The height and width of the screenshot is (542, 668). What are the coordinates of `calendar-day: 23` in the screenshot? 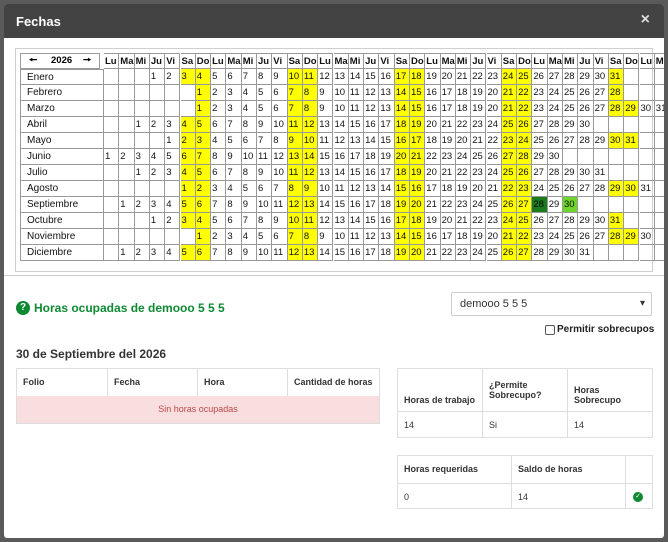 It's located at (540, 93).